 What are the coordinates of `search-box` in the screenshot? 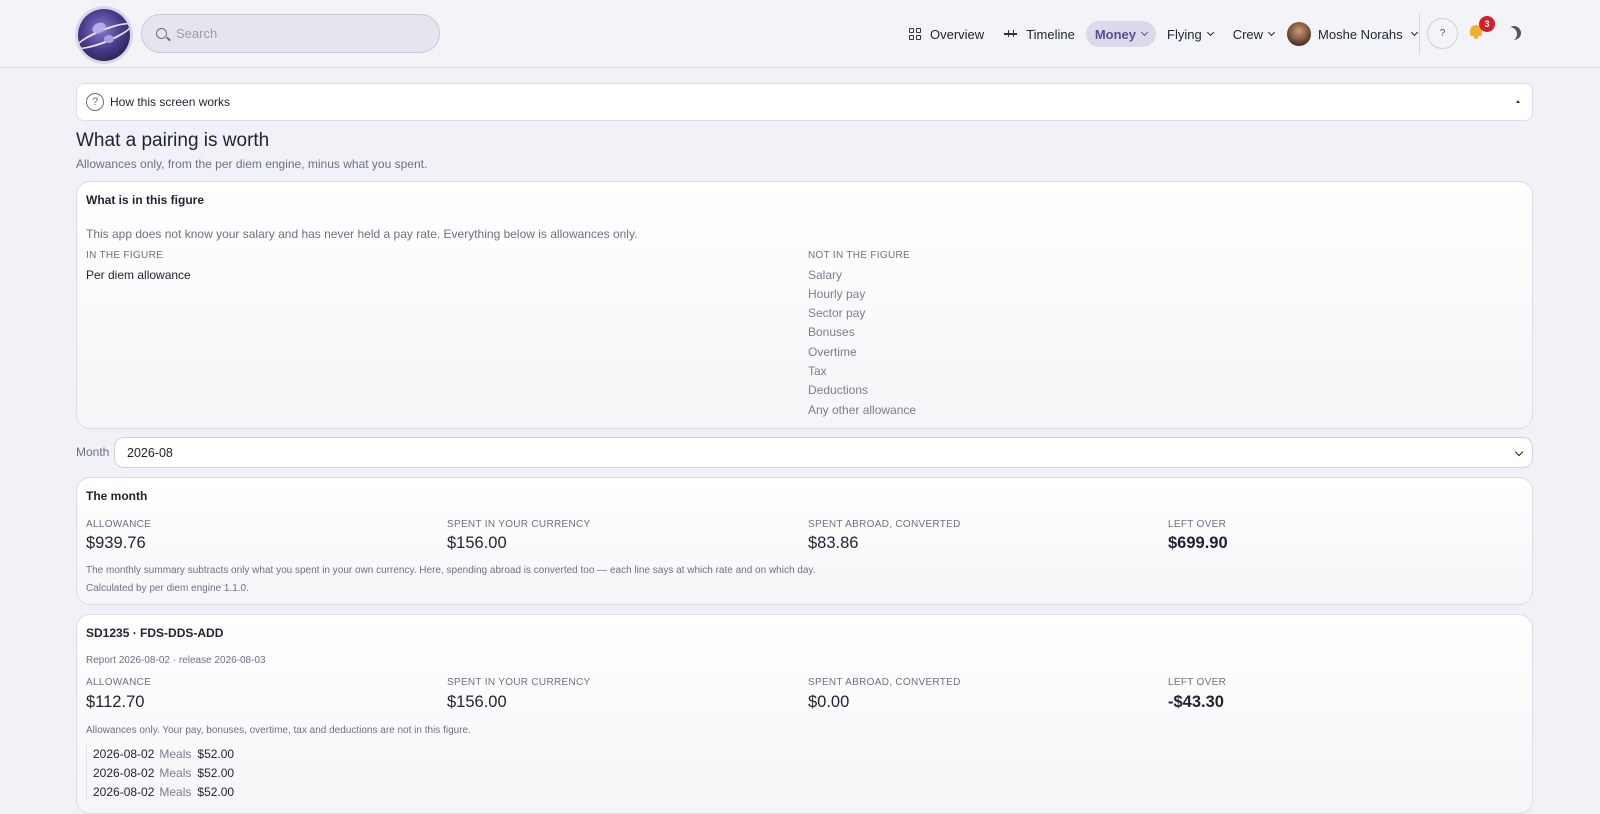 It's located at (290, 33).